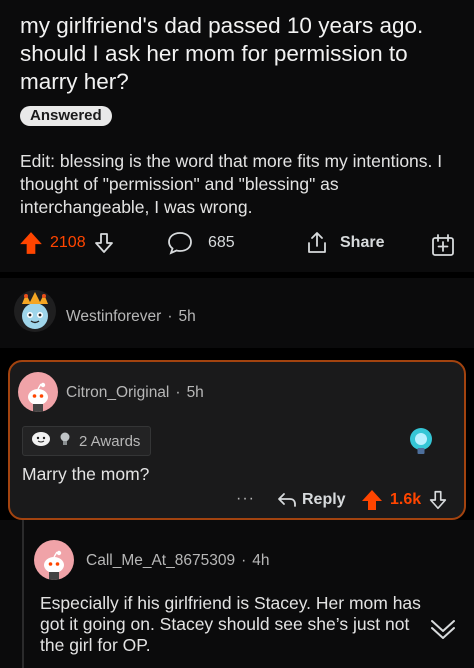  Describe the element at coordinates (287, 500) in the screenshot. I see `reply-icon` at that location.